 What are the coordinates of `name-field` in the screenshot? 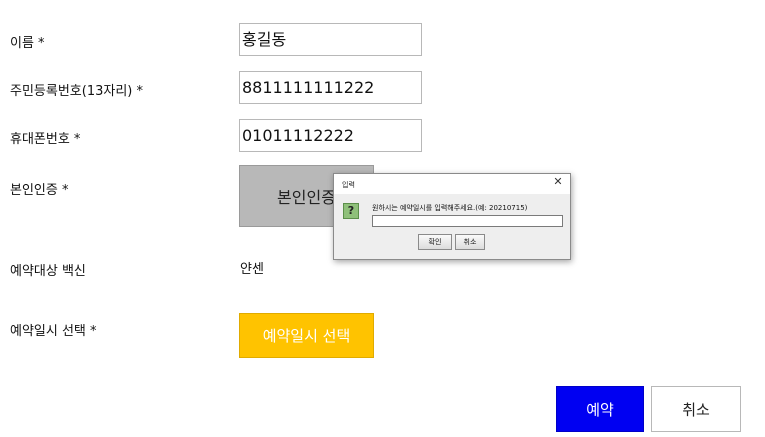 It's located at (330, 39).